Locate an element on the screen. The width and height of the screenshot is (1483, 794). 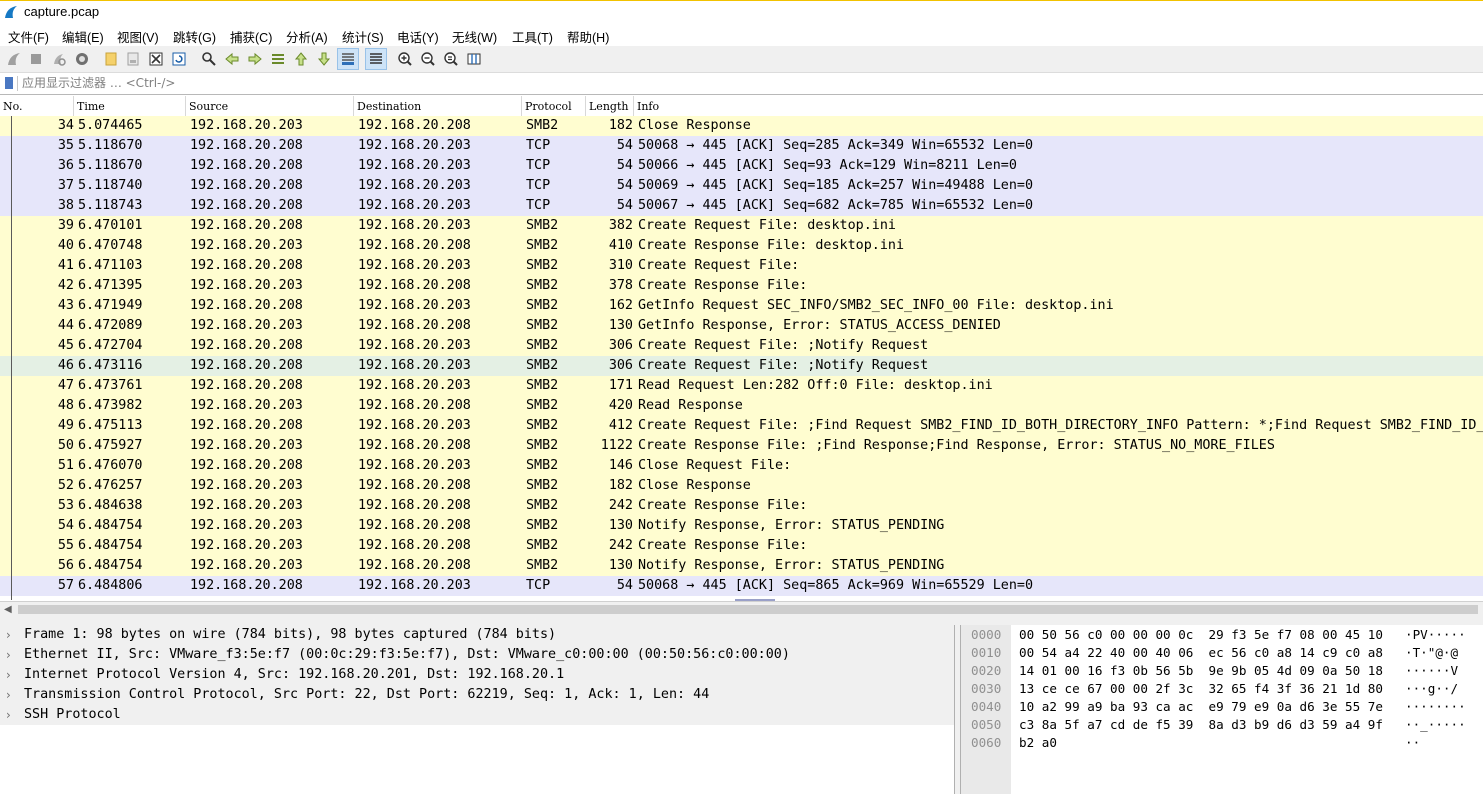
find-packet-icon is located at coordinates (209, 59).